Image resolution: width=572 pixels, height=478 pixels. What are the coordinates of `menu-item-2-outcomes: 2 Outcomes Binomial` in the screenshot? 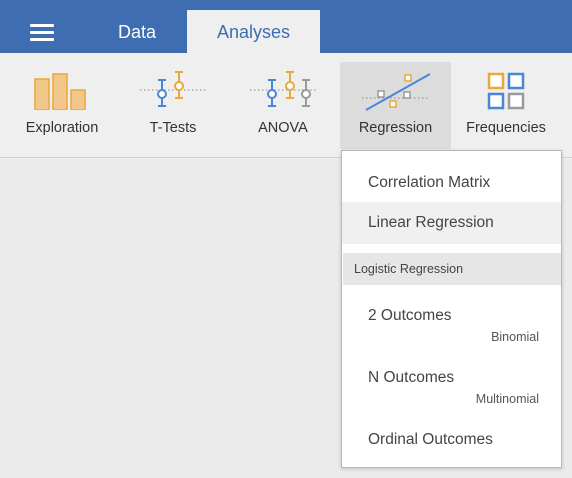 It's located at (451, 323).